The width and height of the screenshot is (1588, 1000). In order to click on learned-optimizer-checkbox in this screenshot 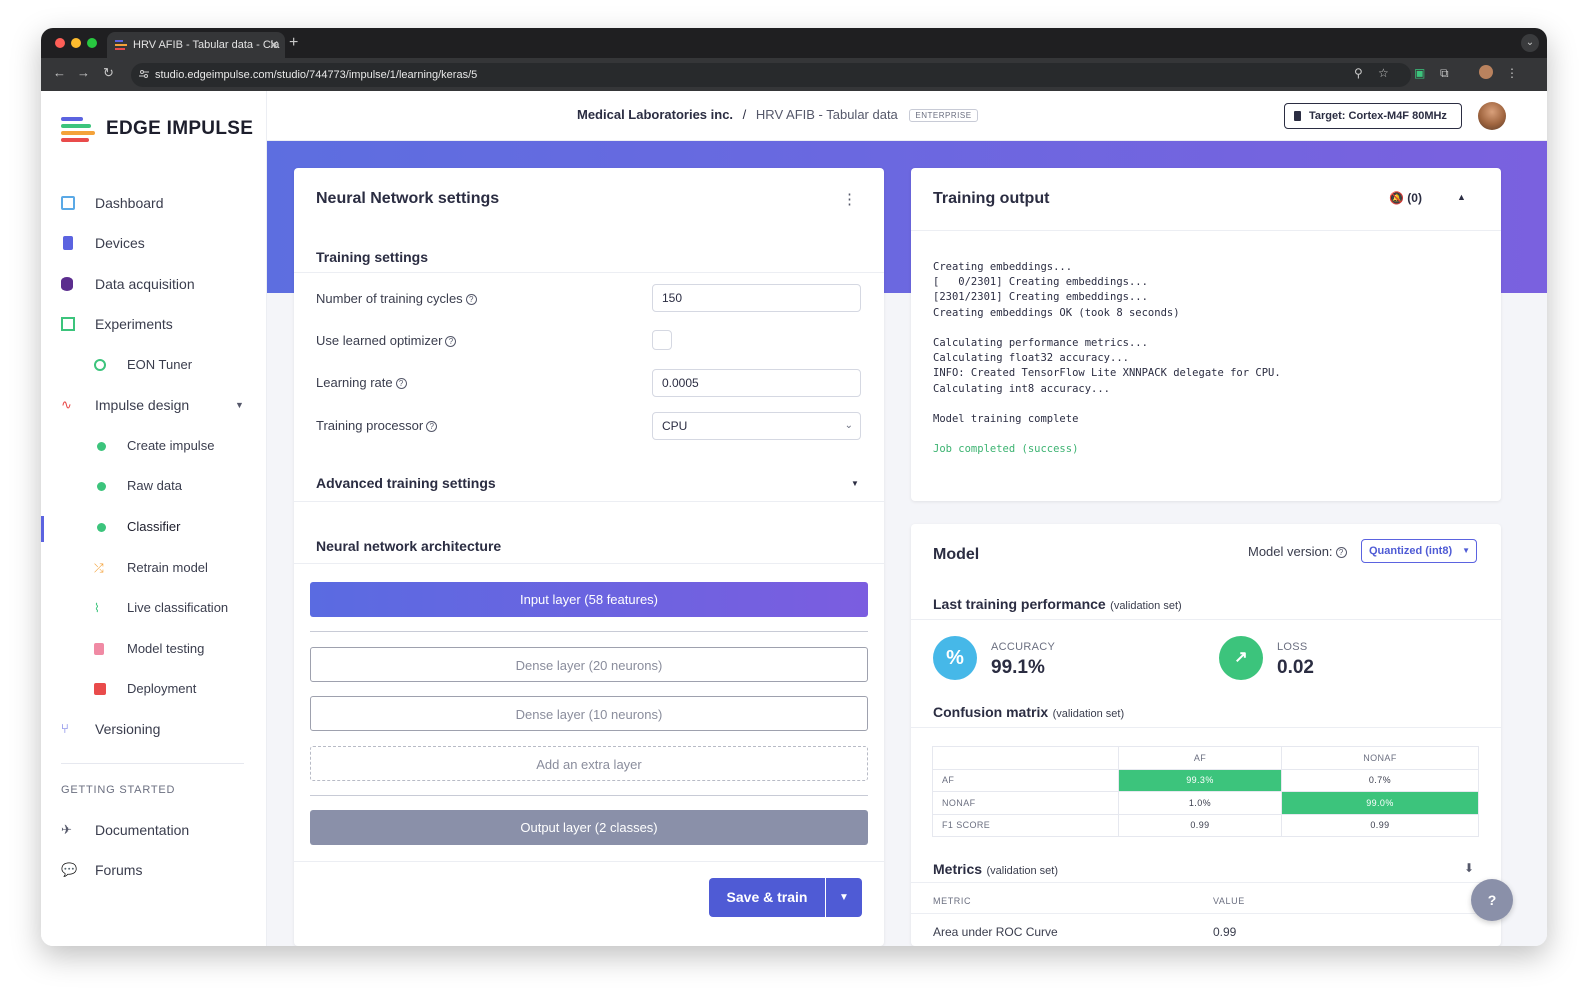, I will do `click(662, 340)`.